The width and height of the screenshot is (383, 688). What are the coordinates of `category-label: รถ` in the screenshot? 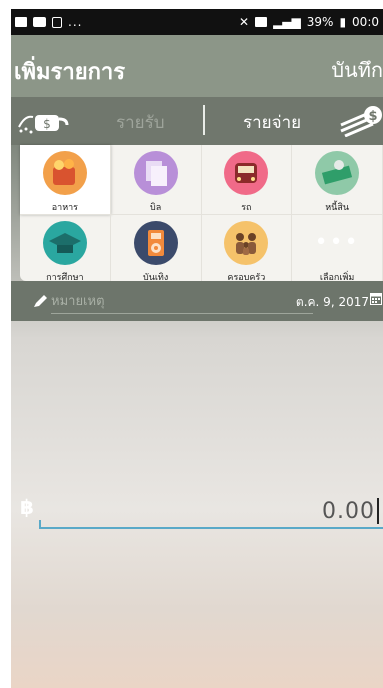 It's located at (246, 208).